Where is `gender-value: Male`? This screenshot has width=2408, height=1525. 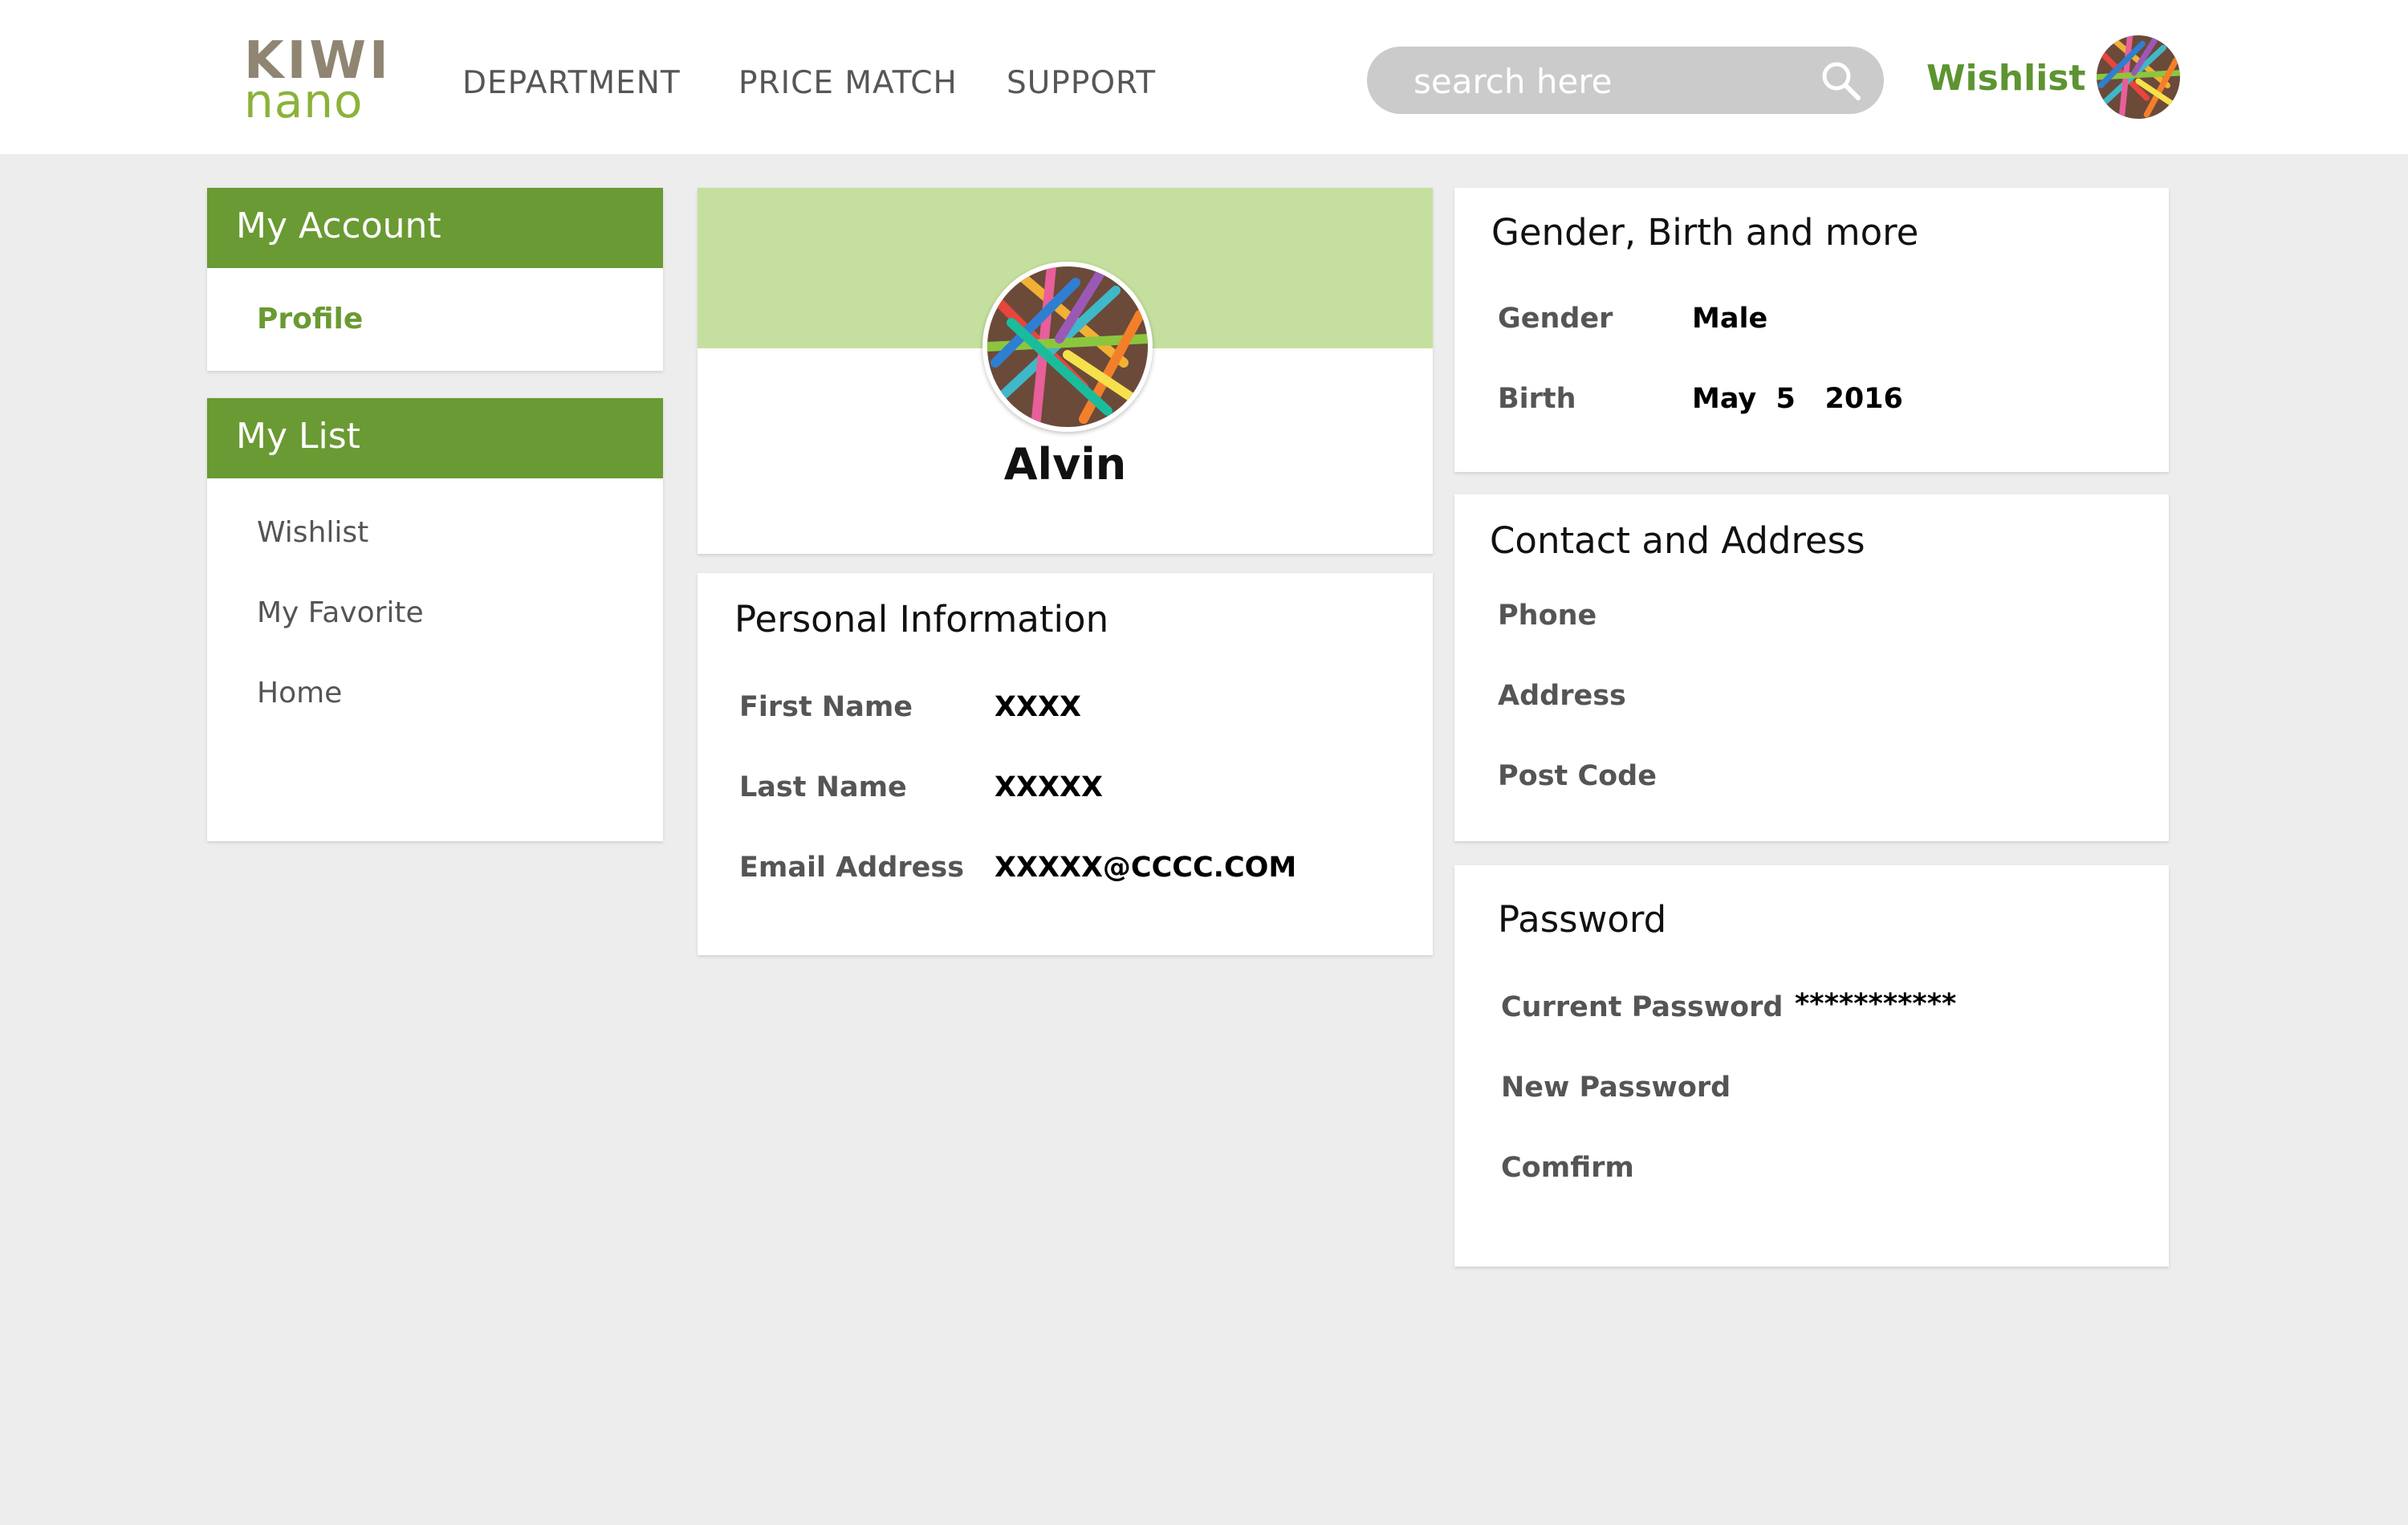 gender-value: Male is located at coordinates (1729, 319).